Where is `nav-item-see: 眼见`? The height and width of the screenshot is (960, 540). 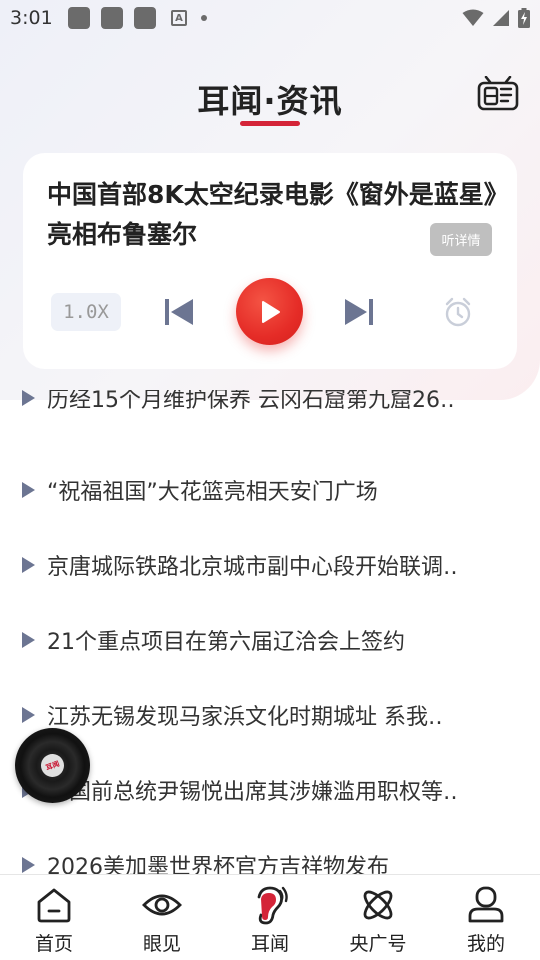 nav-item-see: 眼见 is located at coordinates (162, 917).